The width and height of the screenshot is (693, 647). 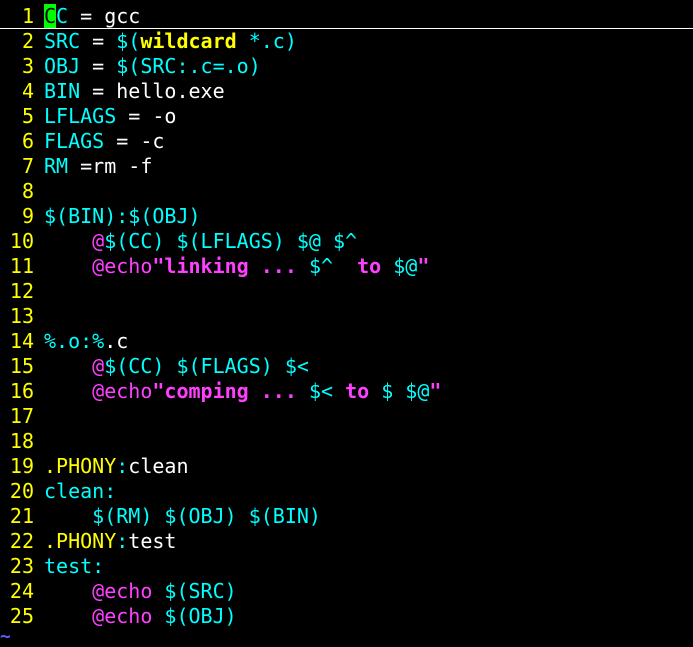 I want to click on line-number: 21, so click(x=21, y=516).